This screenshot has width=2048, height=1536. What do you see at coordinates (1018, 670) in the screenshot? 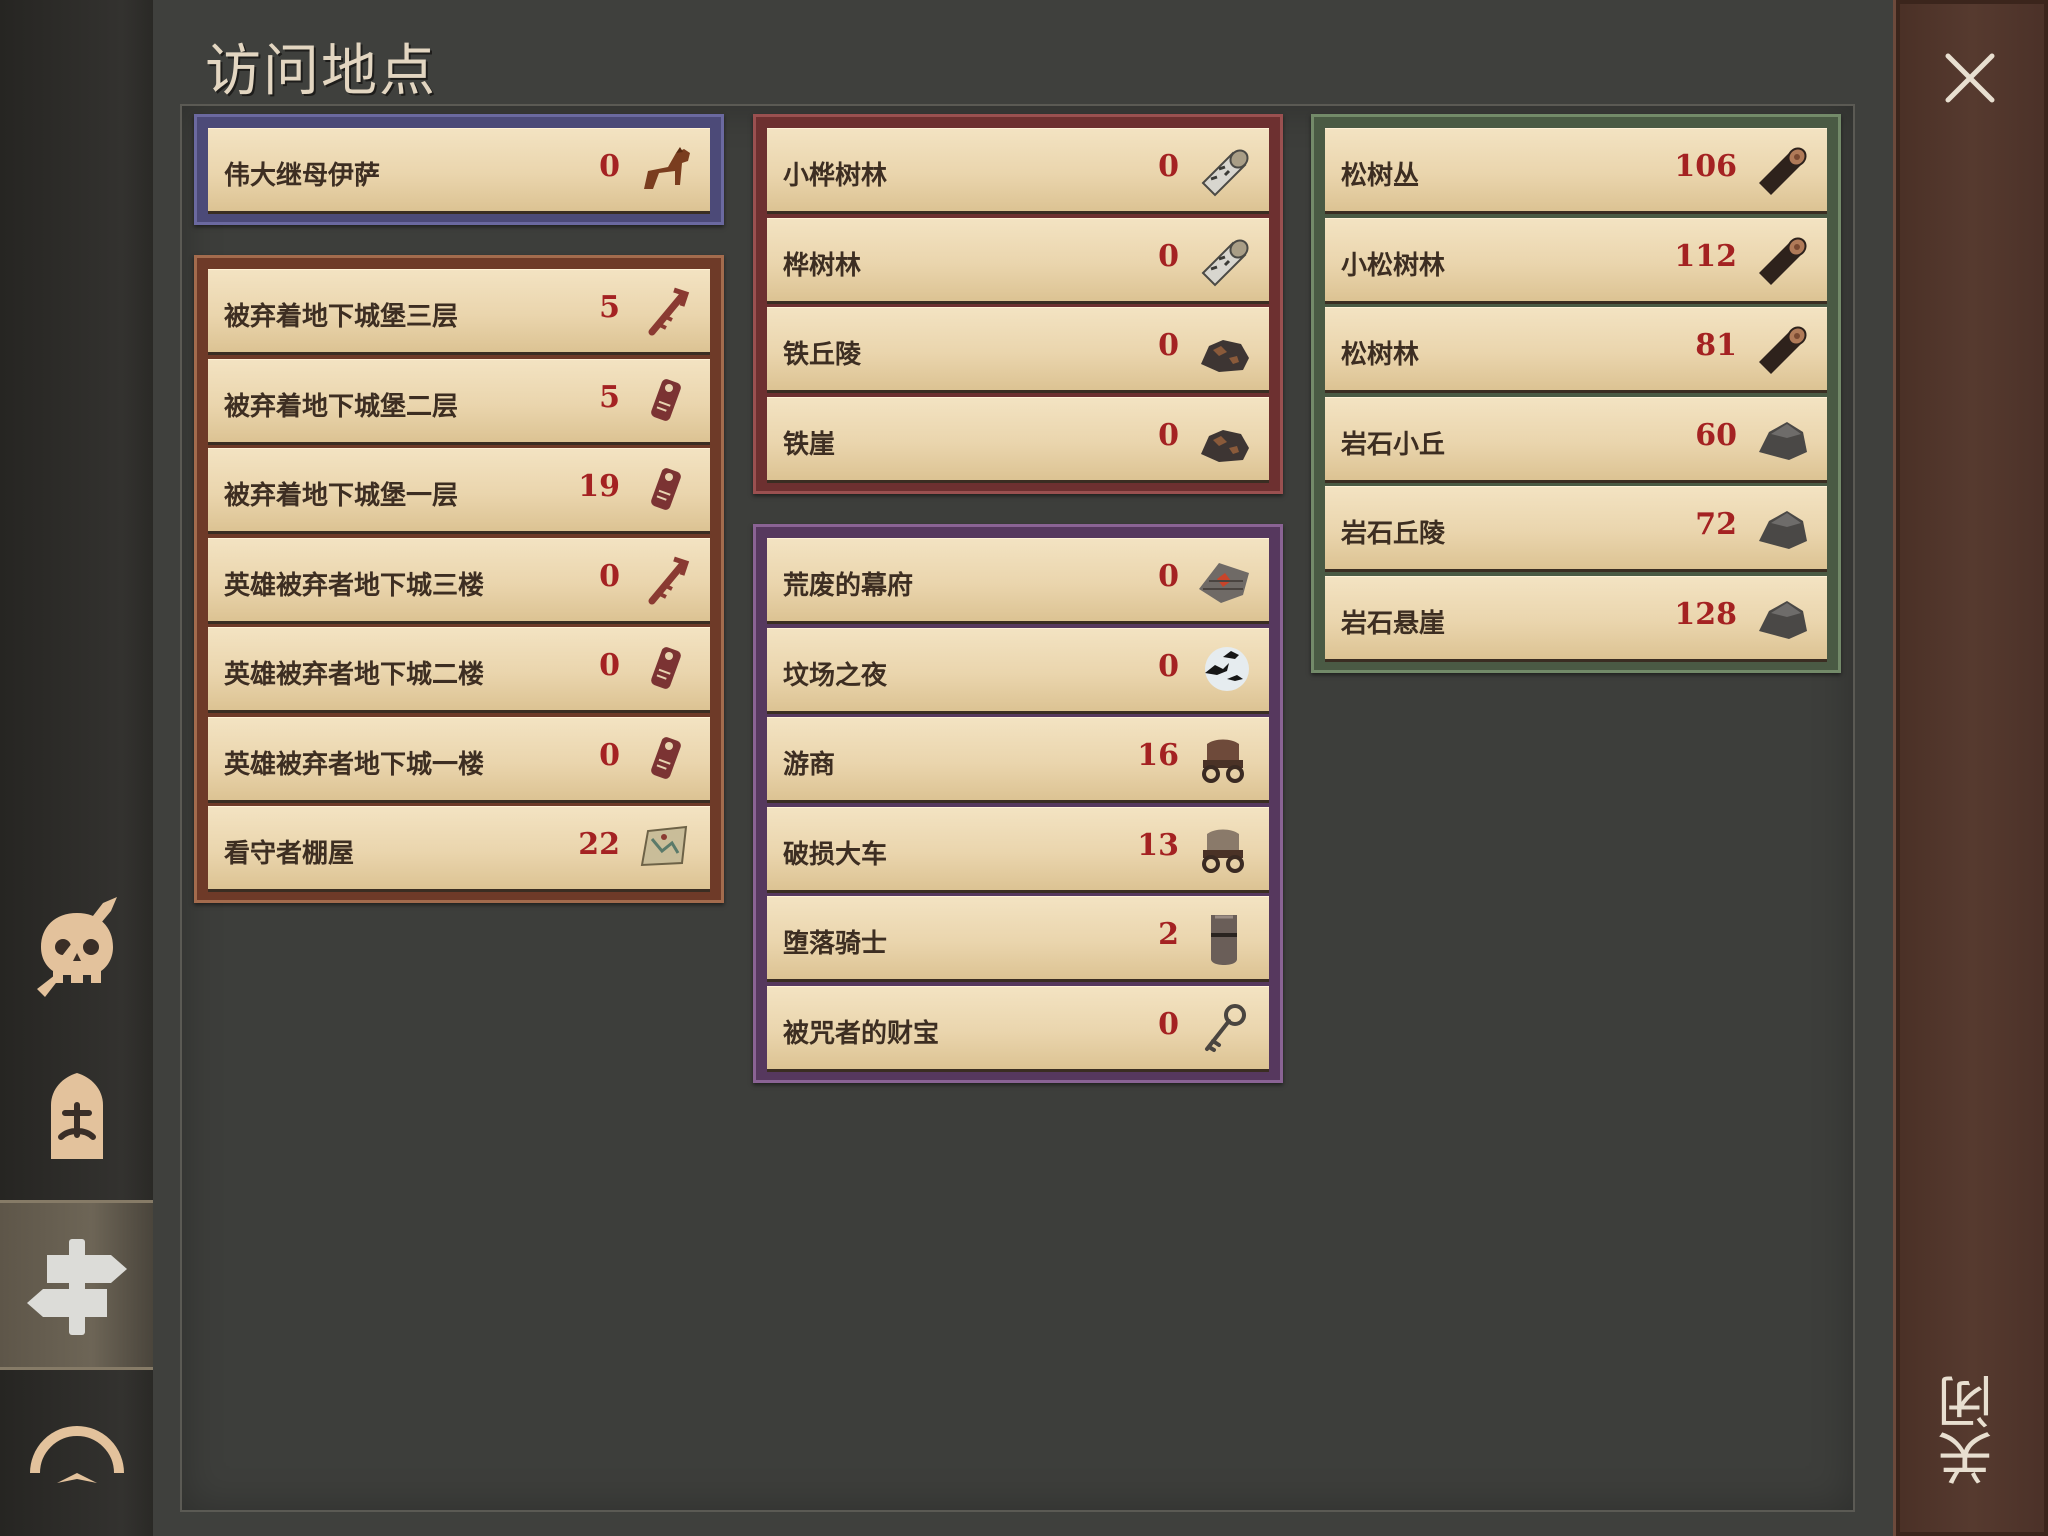
I see `location-row: 坟场之夜 0` at bounding box center [1018, 670].